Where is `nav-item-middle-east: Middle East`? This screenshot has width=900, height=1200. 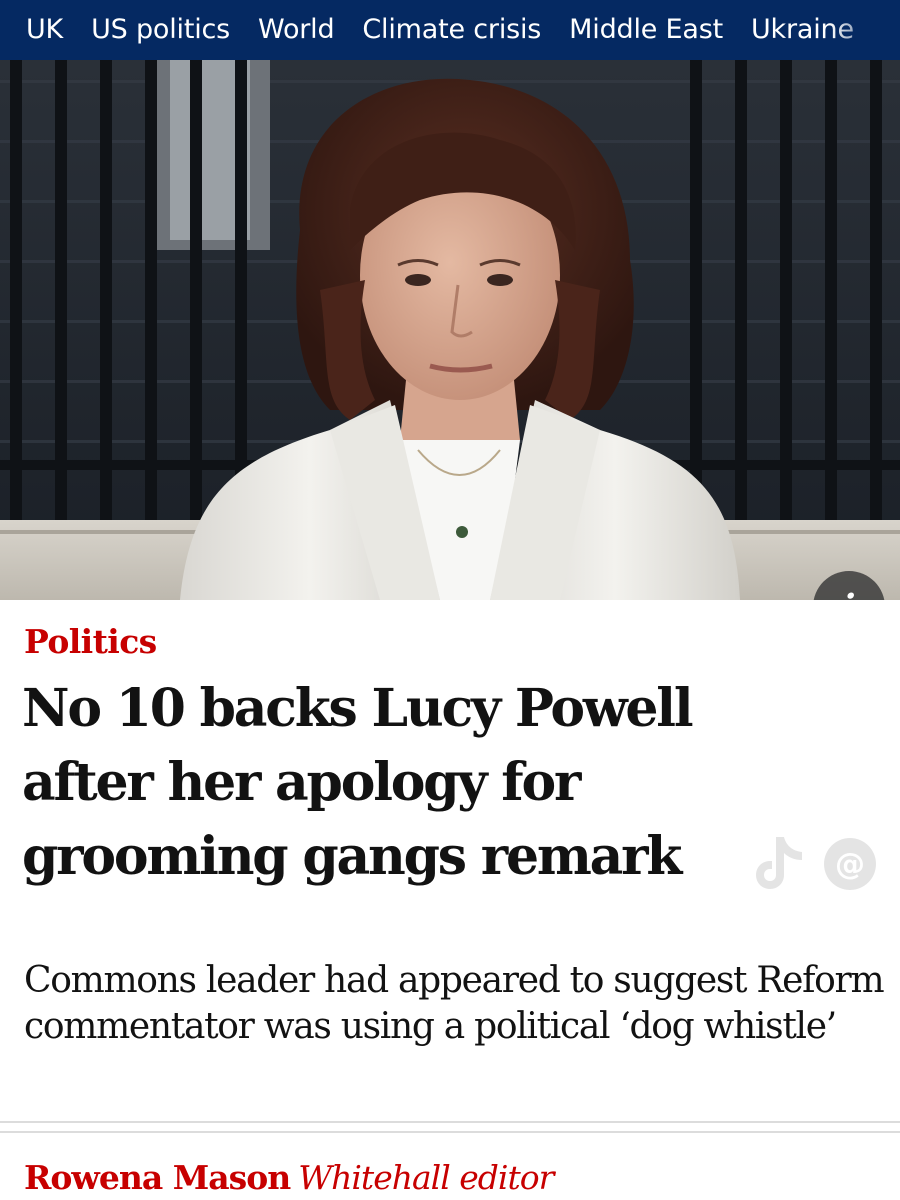
nav-item-middle-east: Middle East is located at coordinates (646, 30).